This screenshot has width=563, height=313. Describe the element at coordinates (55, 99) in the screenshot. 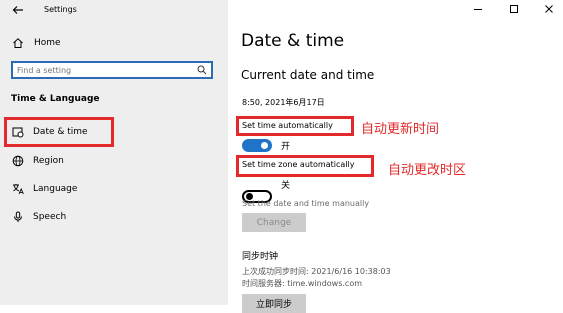

I see `section-heading: Time & Language` at that location.